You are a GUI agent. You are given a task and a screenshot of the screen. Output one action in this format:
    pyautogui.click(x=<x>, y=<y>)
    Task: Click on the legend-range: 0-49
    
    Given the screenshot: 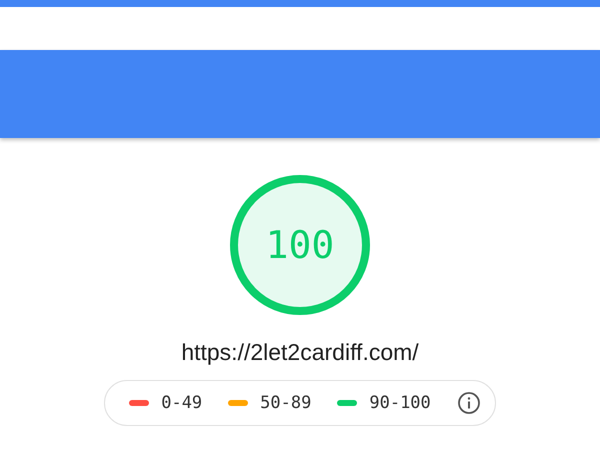 What is the action you would take?
    pyautogui.click(x=181, y=403)
    